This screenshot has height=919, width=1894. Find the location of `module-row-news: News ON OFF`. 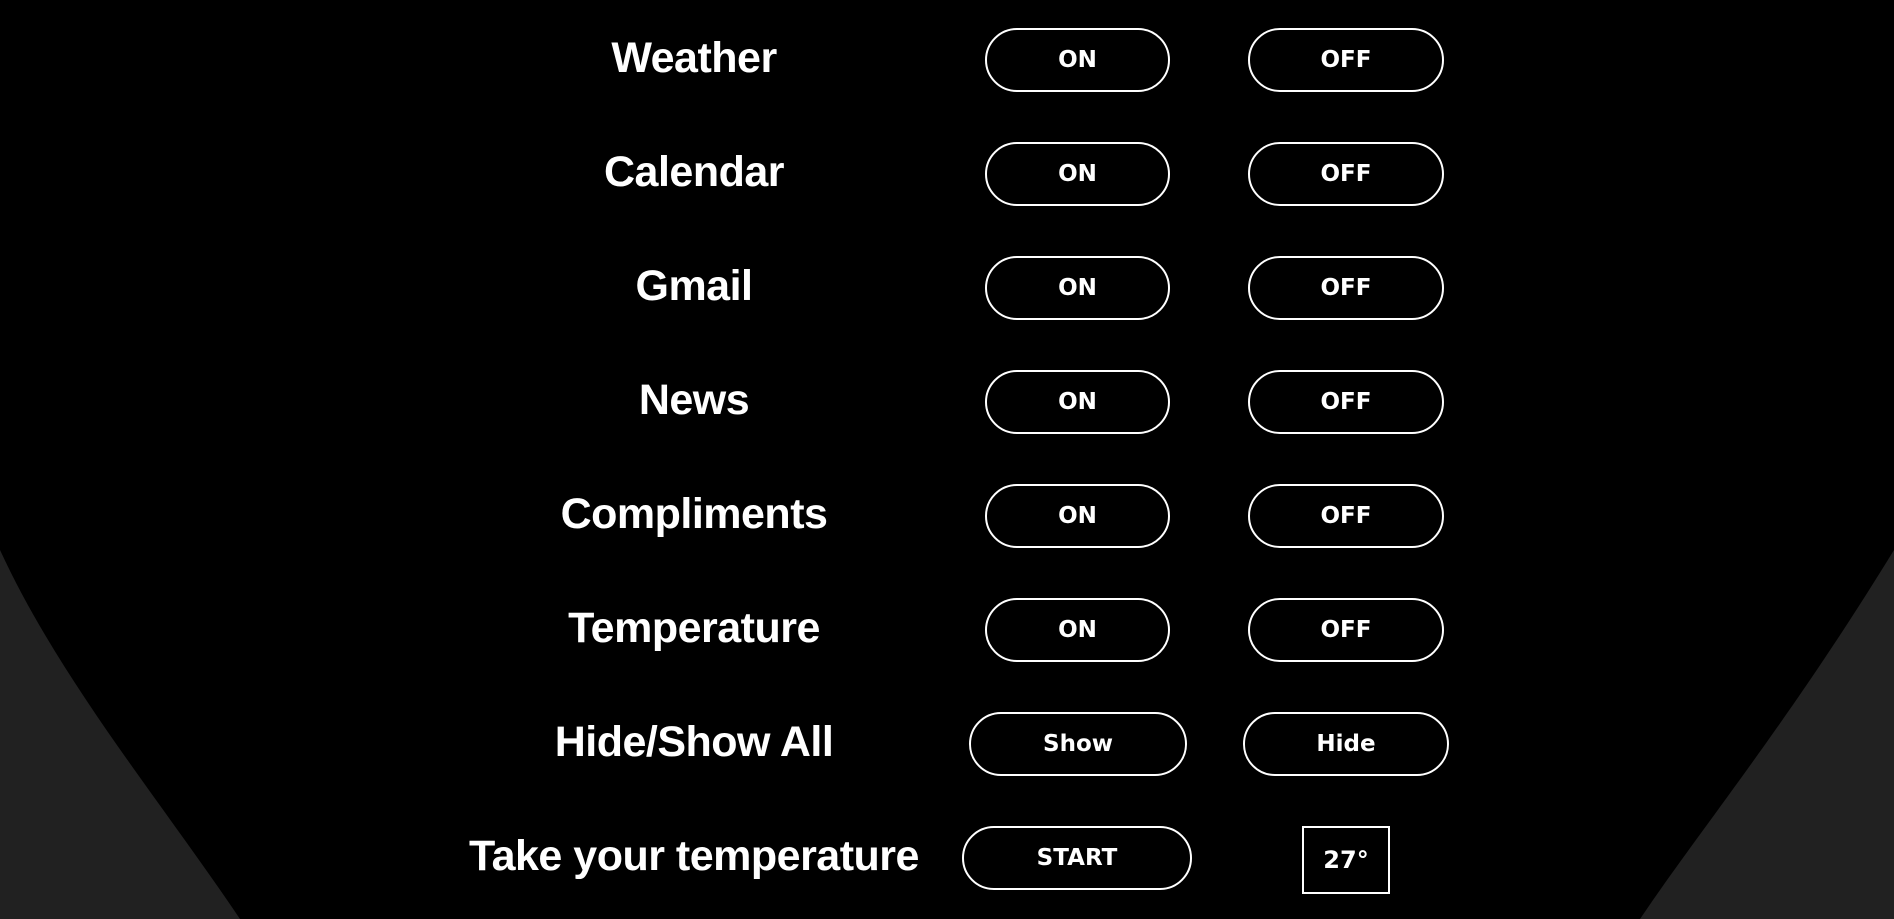

module-row-news: News ON OFF is located at coordinates (947, 400).